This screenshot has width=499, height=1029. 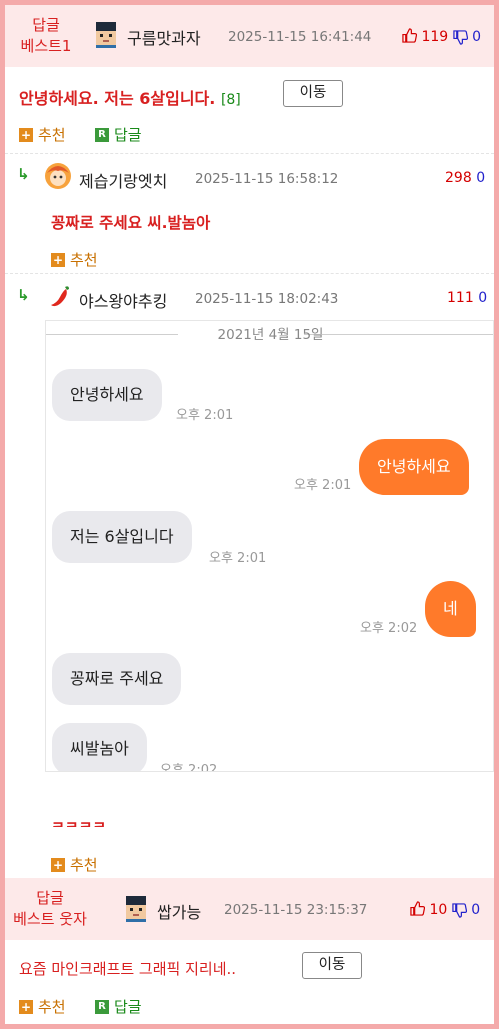 What do you see at coordinates (99, 747) in the screenshot?
I see `chat-bubble-received: 씨발놈아` at bounding box center [99, 747].